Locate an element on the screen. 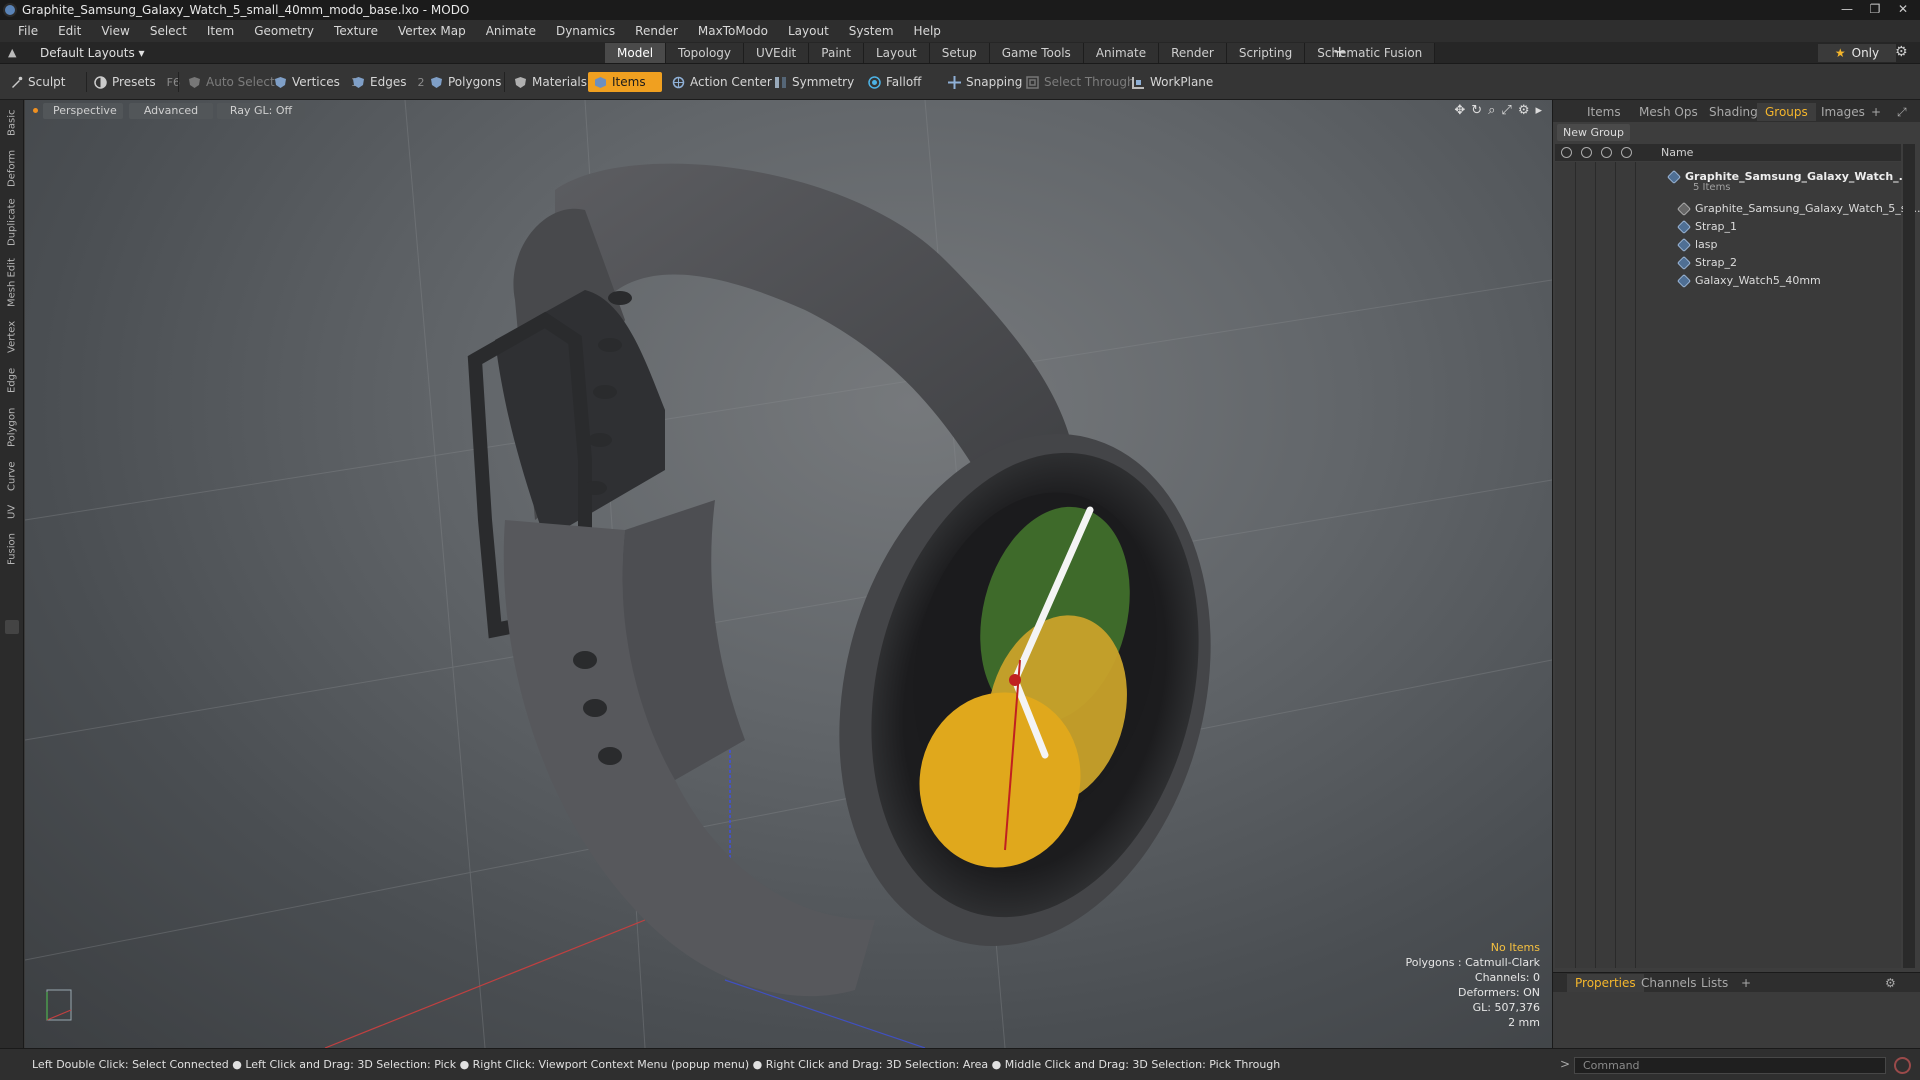 Image resolution: width=1920 pixels, height=1080 pixels. panel-tabs: Items Mesh Ops Shading Groups Images + ⤢ is located at coordinates (1736, 111).